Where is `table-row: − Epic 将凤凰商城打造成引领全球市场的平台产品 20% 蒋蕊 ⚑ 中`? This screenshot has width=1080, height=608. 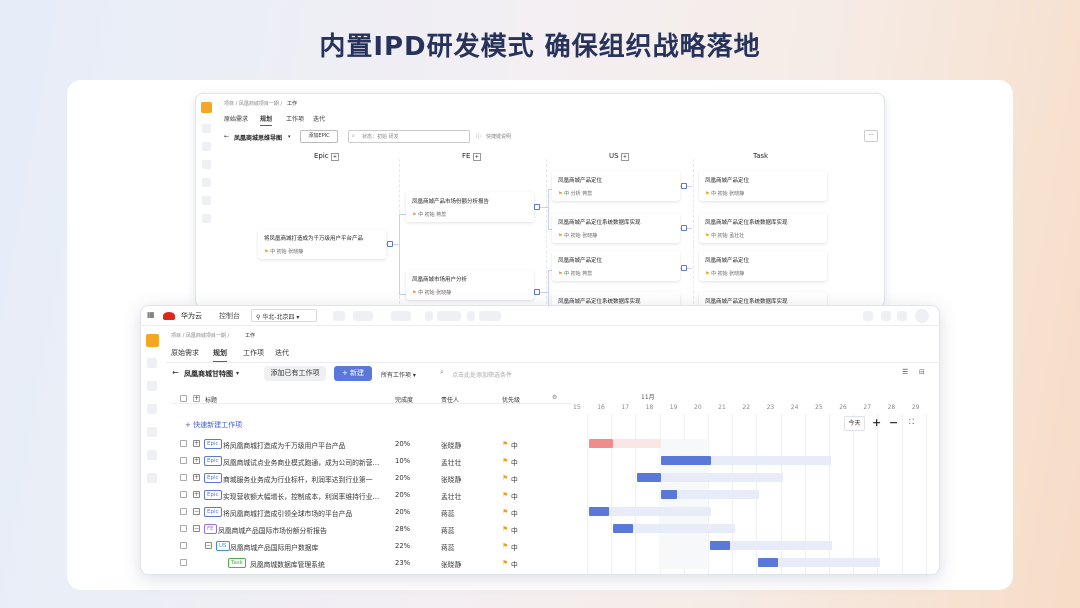
table-row: − Epic 将凤凰商城打造成引领全球市场的平台产品 20% 蒋蕊 ⚑ 中 is located at coordinates (371, 512).